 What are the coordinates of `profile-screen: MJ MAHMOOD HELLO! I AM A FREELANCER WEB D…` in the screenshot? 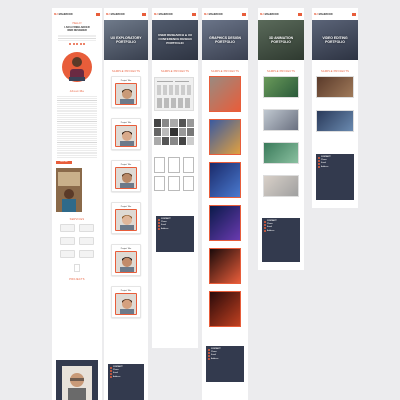 It's located at (77, 204).